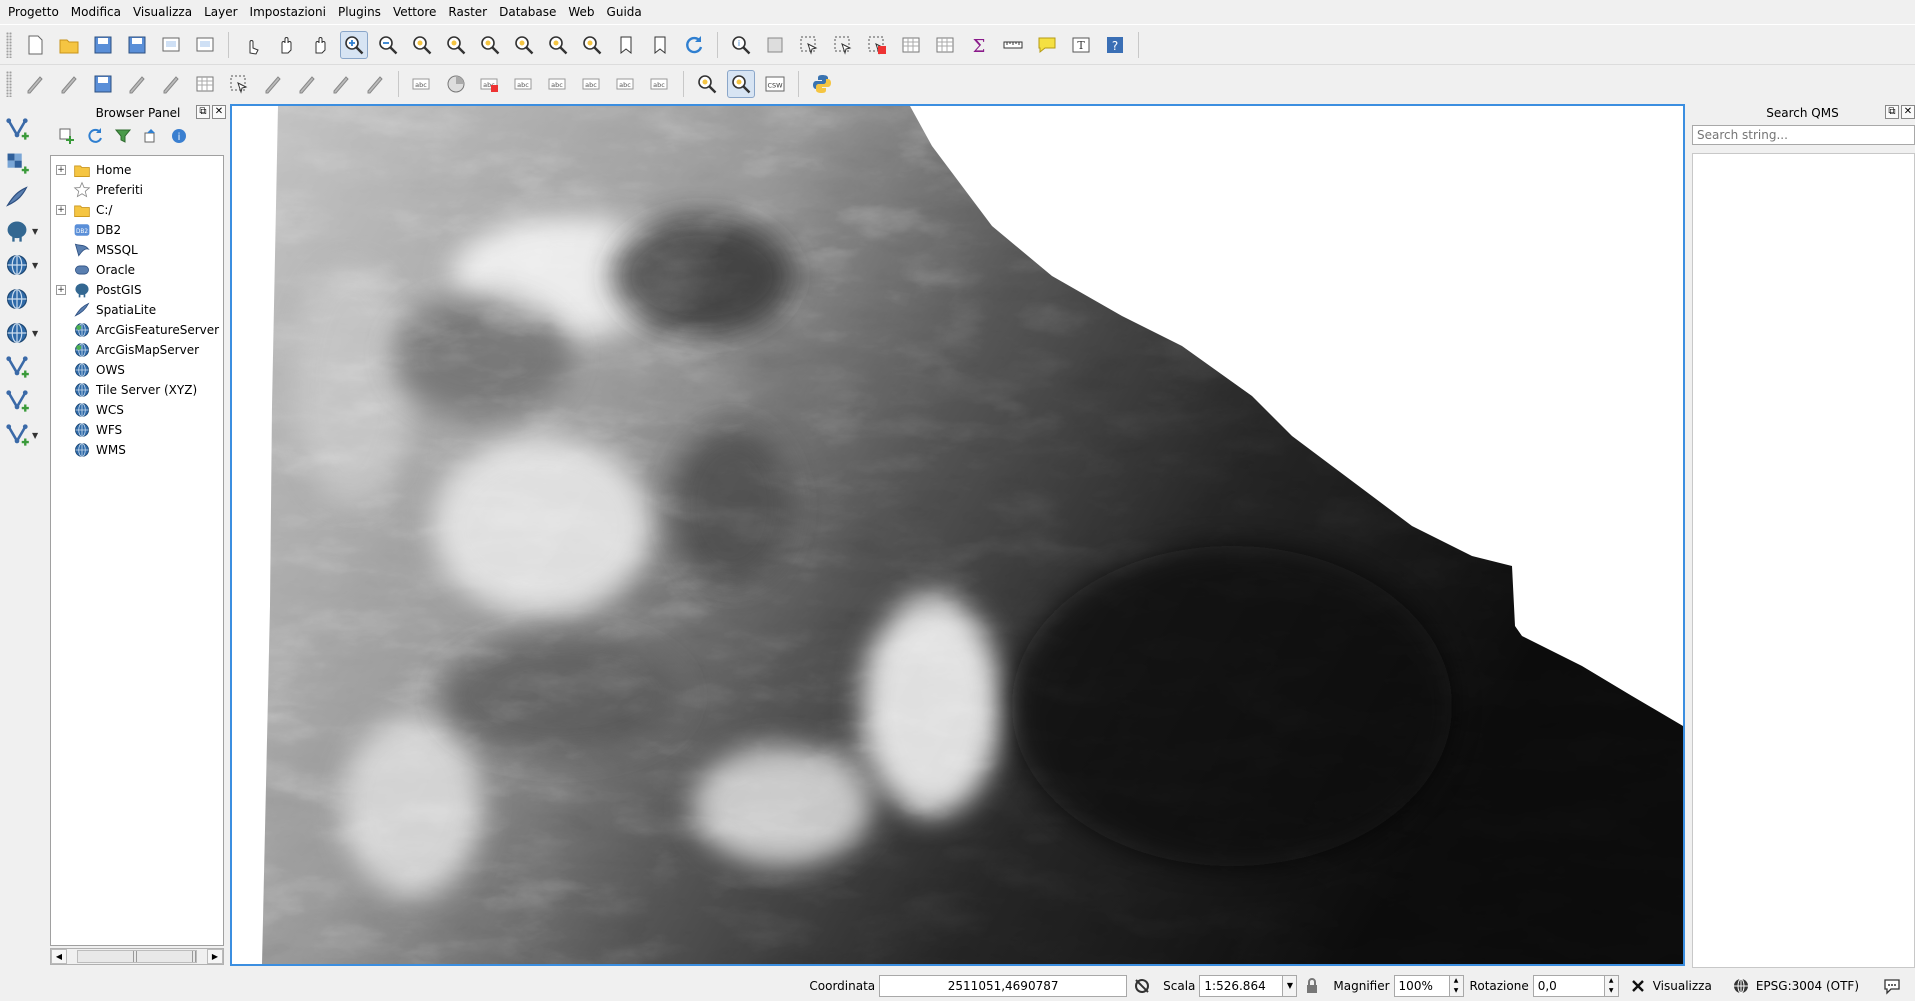 The image size is (1915, 1001). I want to click on pin-labels-icon: abc, so click(524, 84).